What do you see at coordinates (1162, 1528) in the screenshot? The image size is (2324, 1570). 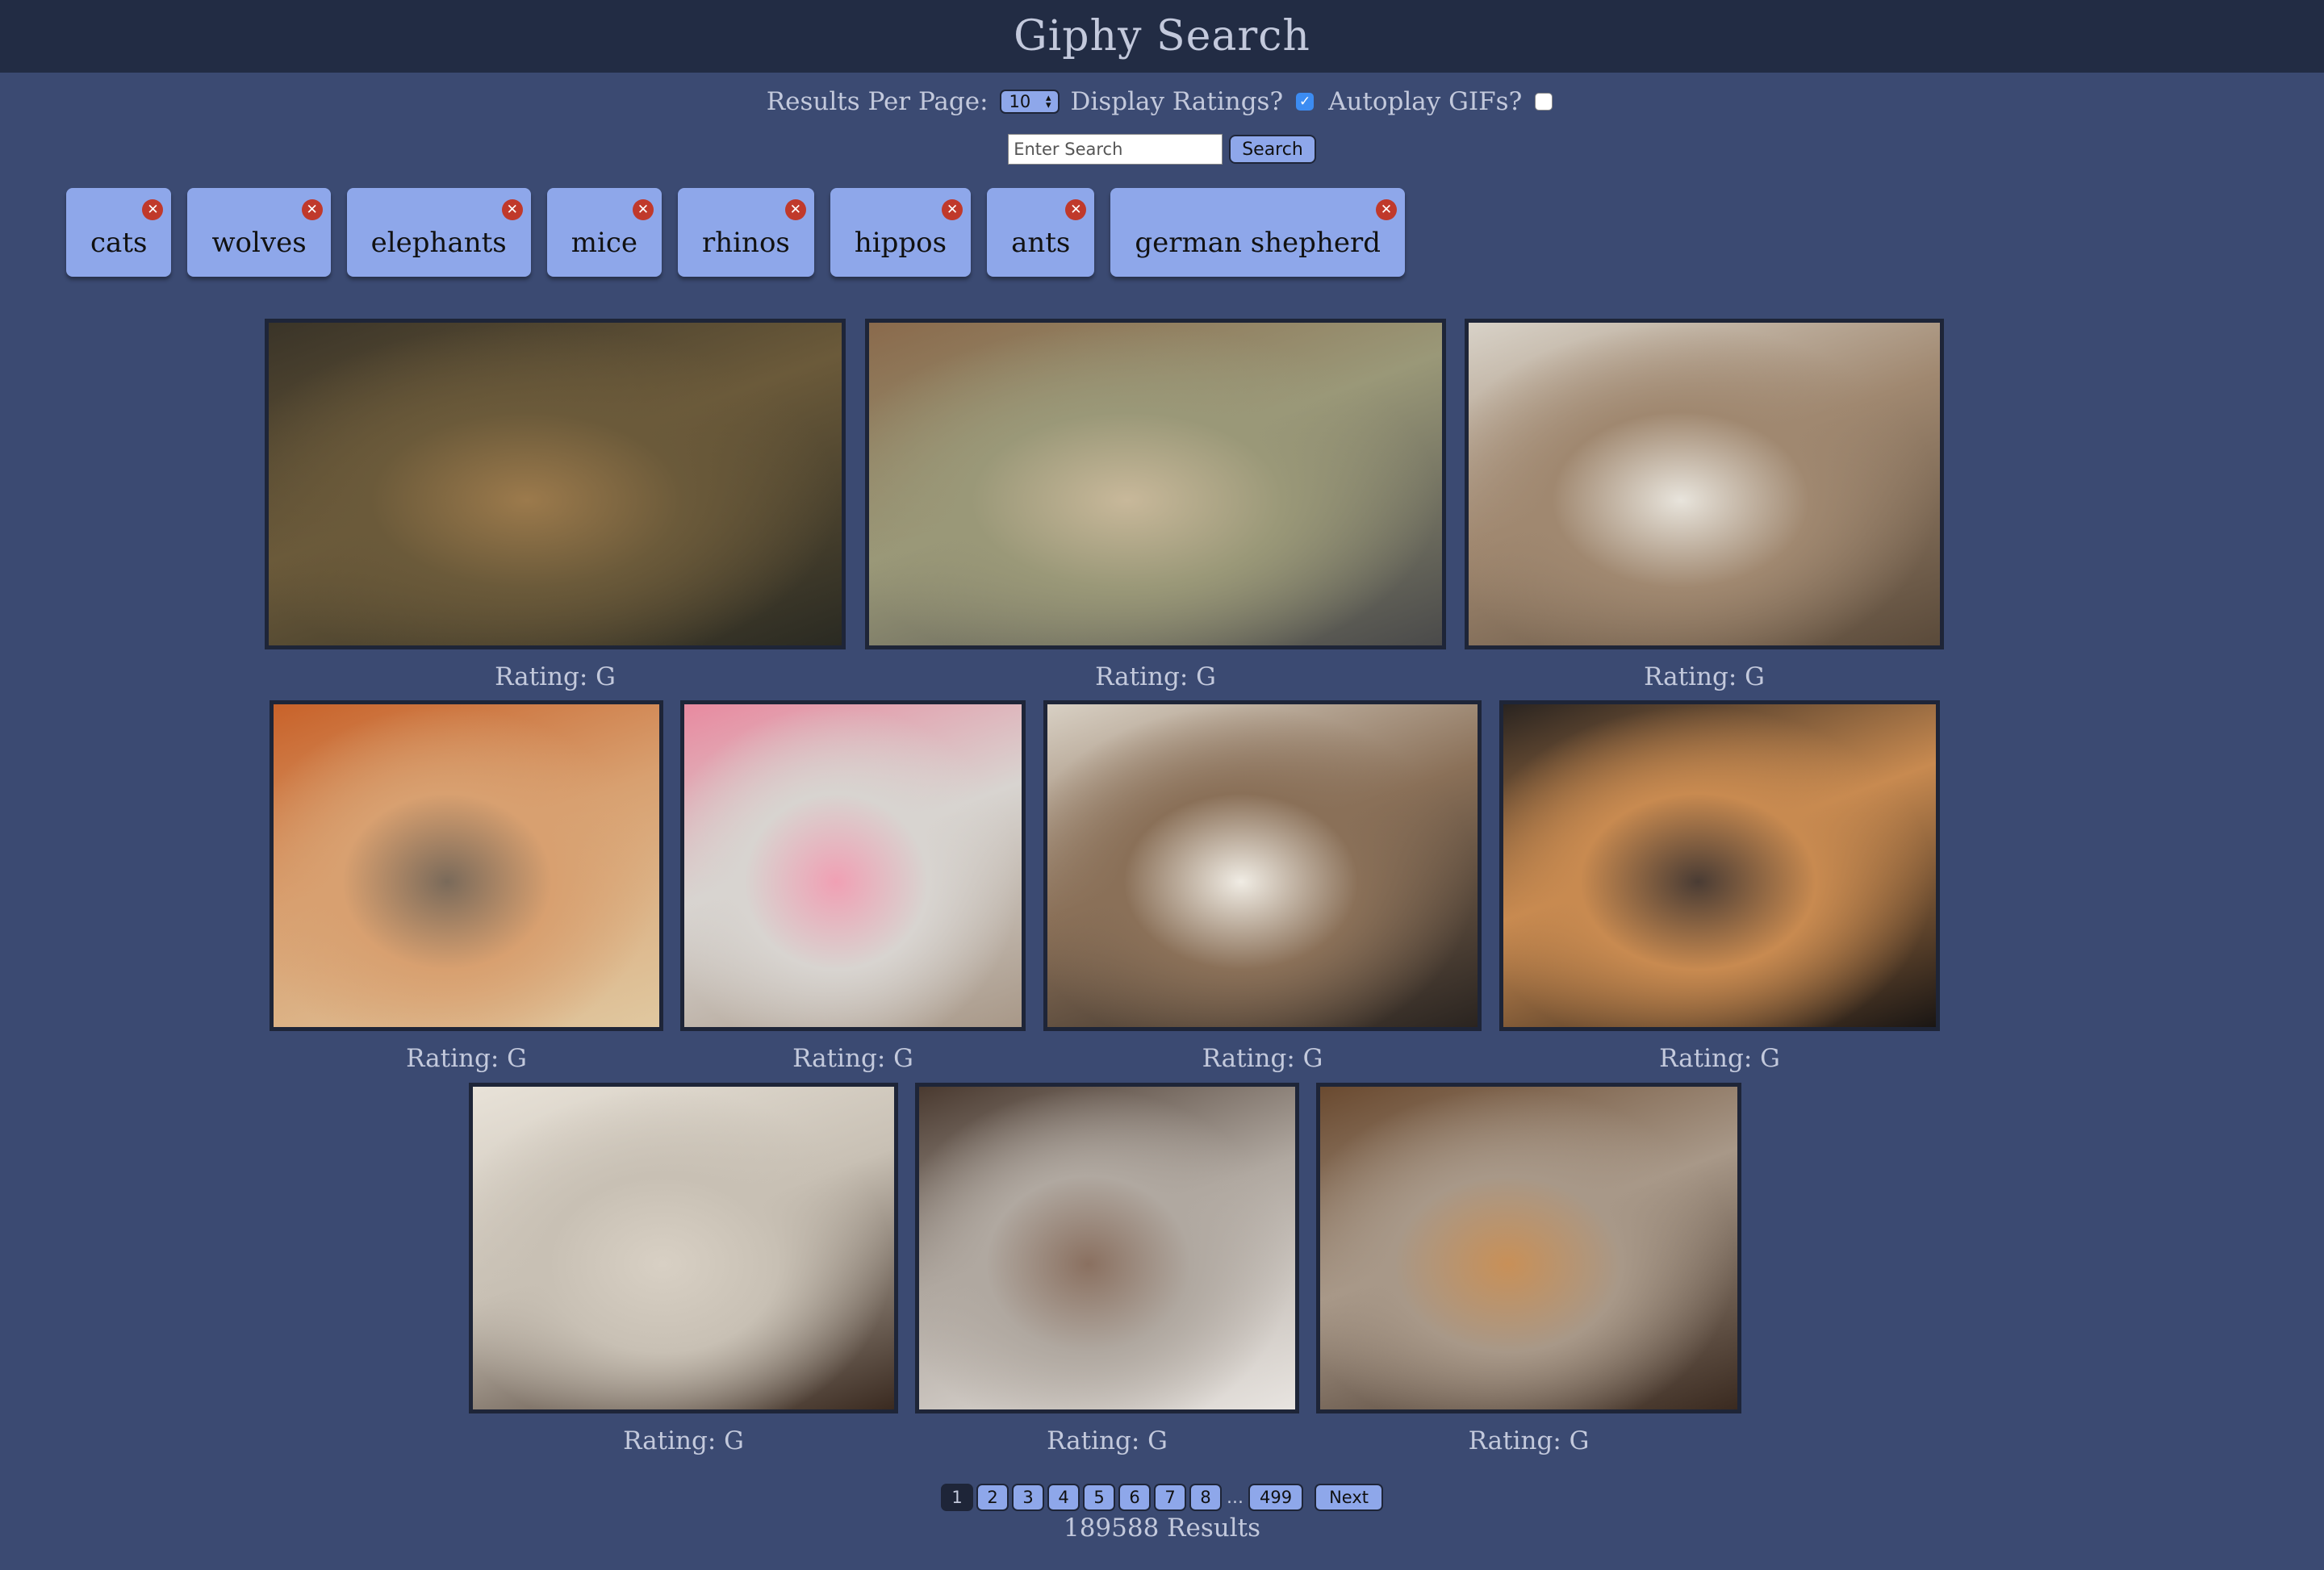 I see `results-count: 189588 Results` at bounding box center [1162, 1528].